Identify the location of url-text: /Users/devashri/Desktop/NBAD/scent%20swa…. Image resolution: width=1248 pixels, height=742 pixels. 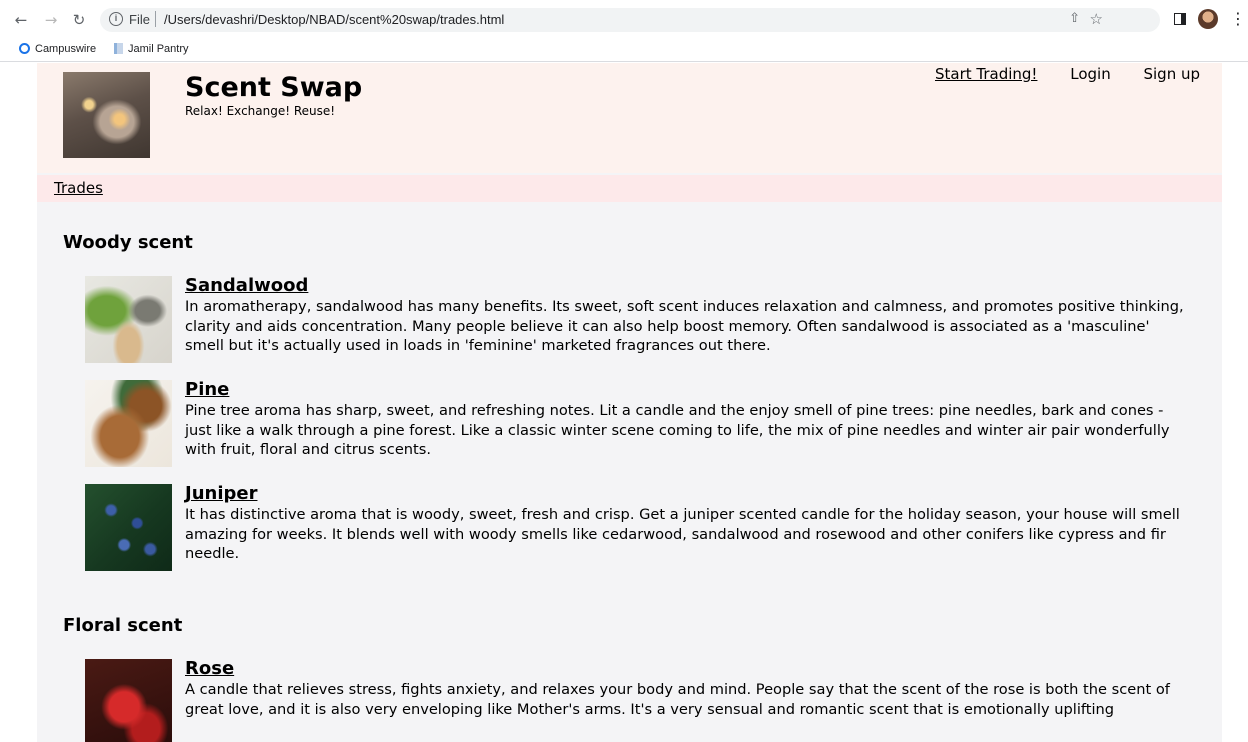
(334, 19).